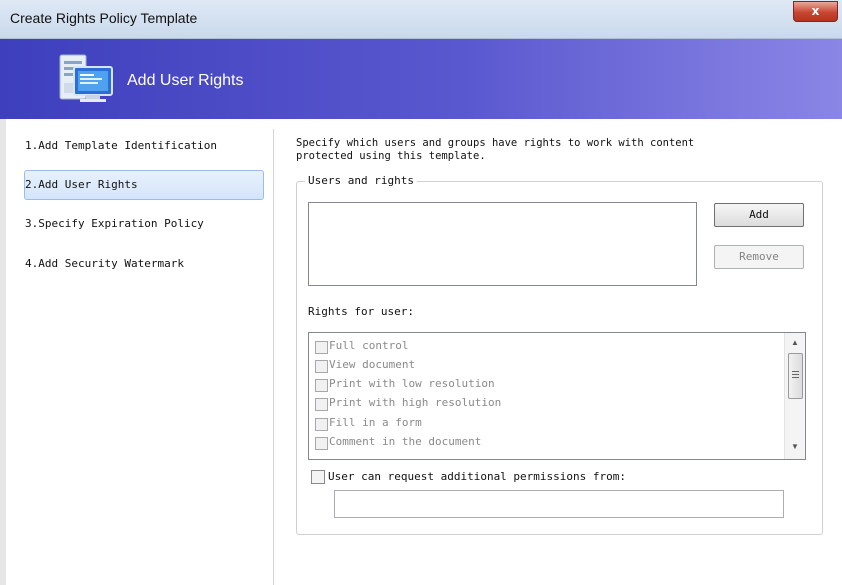  Describe the element at coordinates (185, 80) in the screenshot. I see `banner-title: Add User Rights` at that location.